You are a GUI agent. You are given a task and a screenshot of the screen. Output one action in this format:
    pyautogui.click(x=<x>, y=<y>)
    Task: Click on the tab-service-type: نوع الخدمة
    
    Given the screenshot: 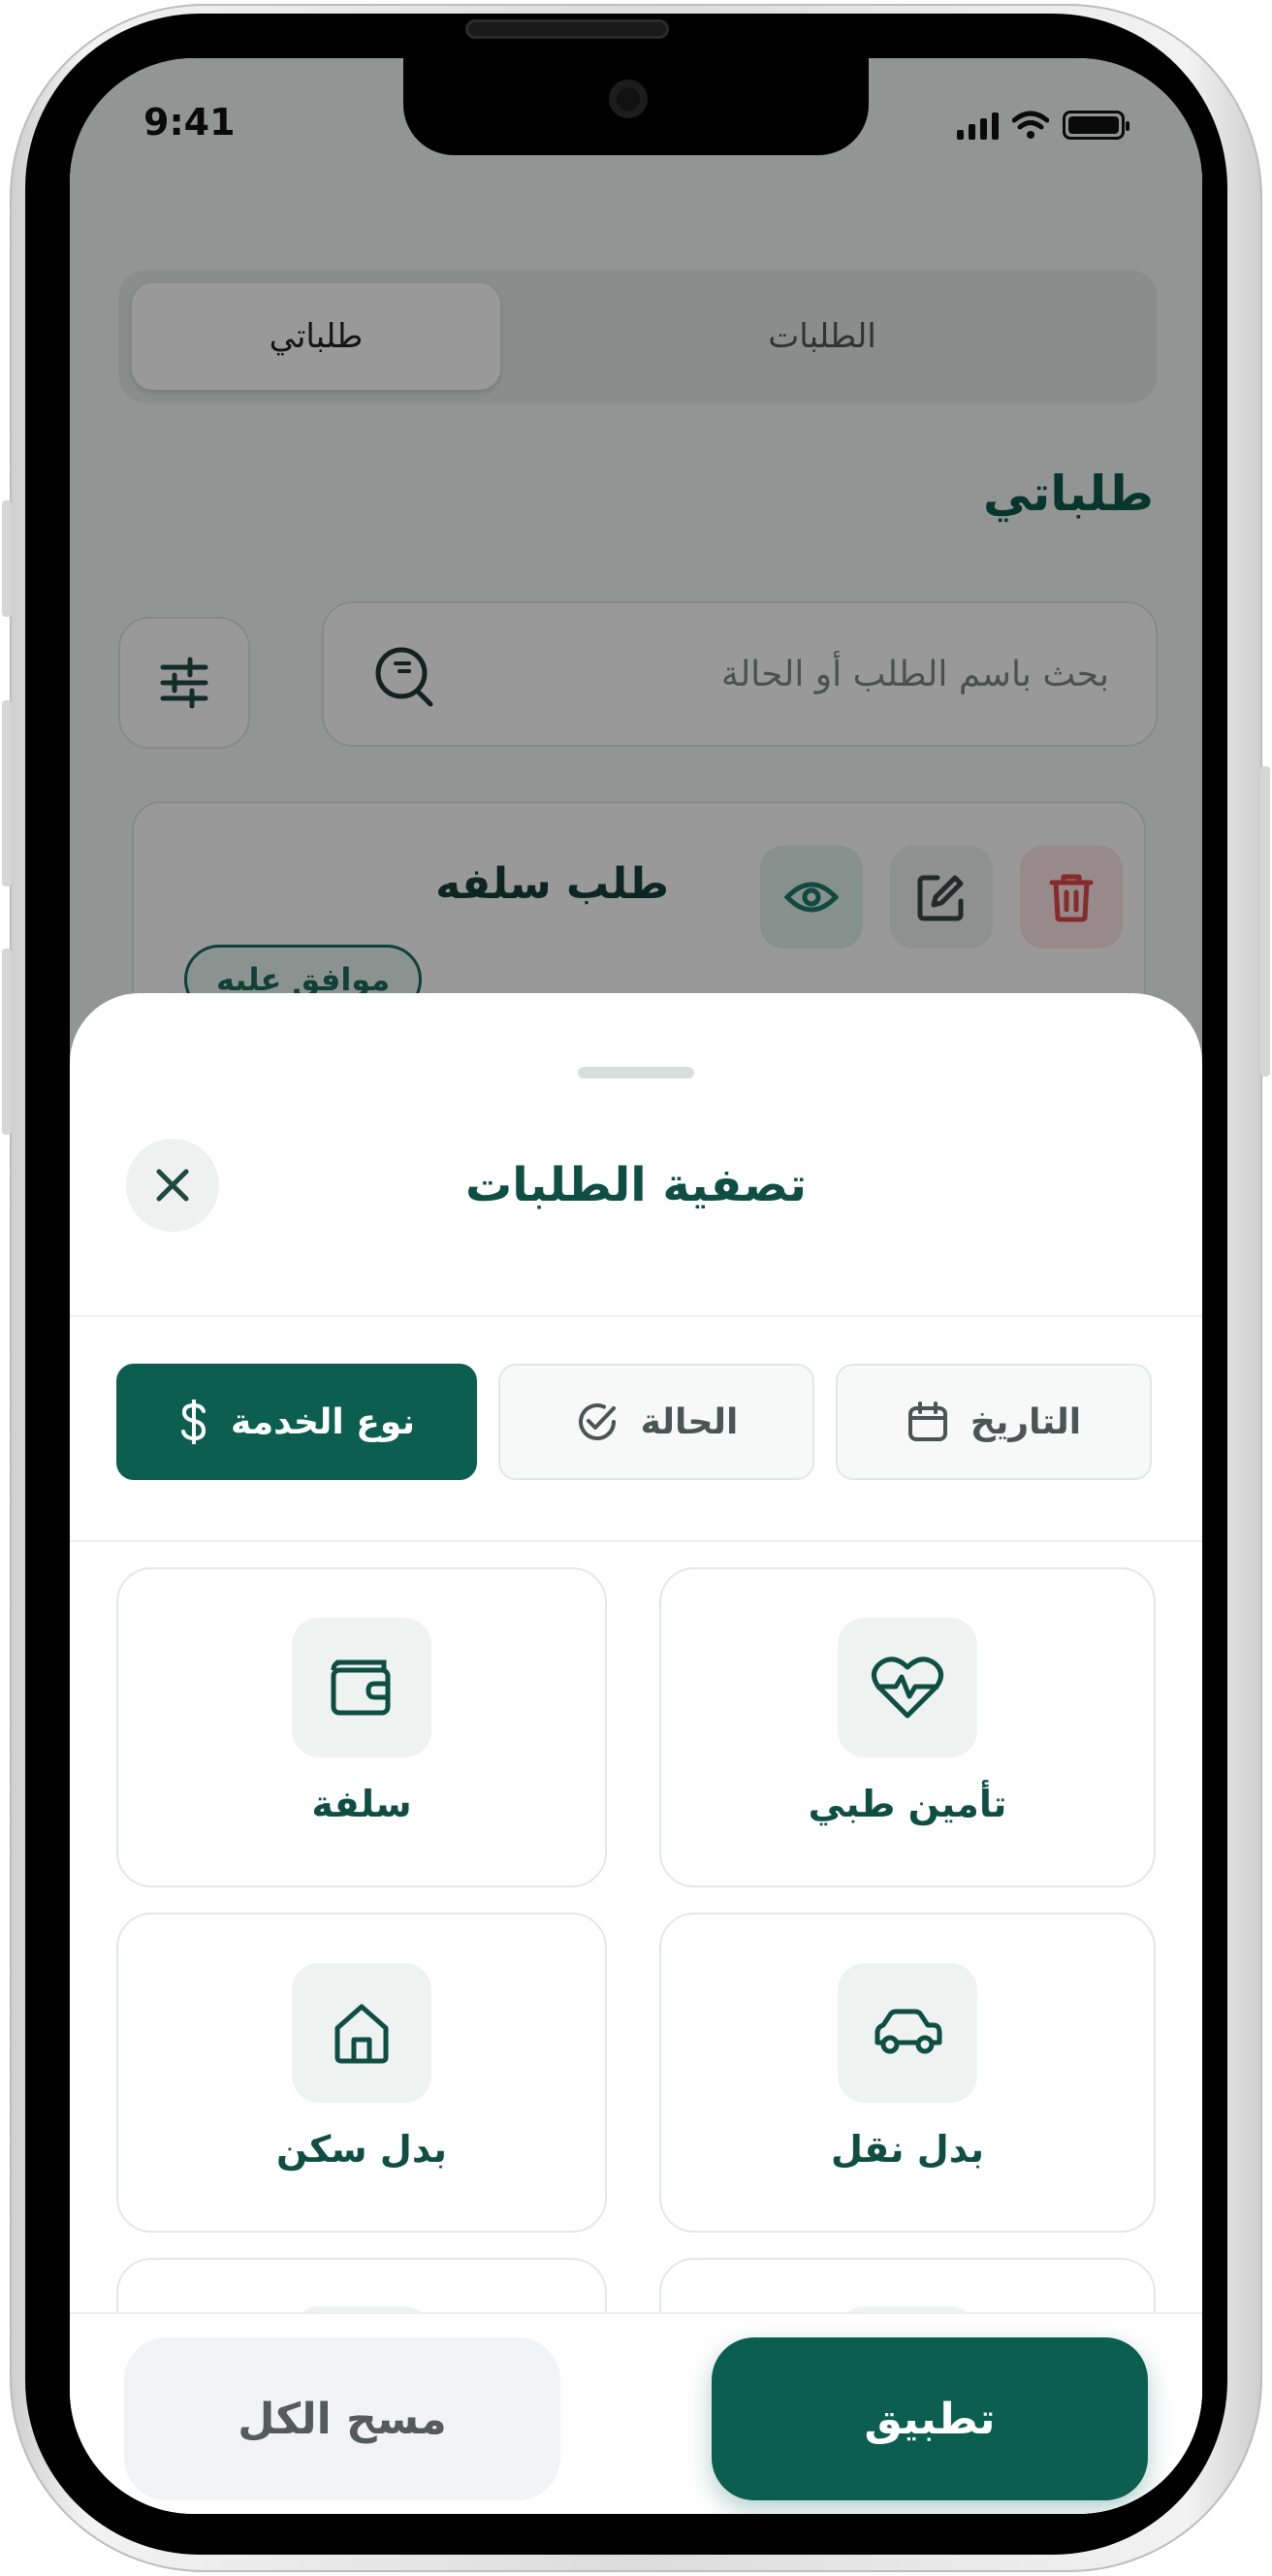 What is the action you would take?
    pyautogui.click(x=296, y=1422)
    